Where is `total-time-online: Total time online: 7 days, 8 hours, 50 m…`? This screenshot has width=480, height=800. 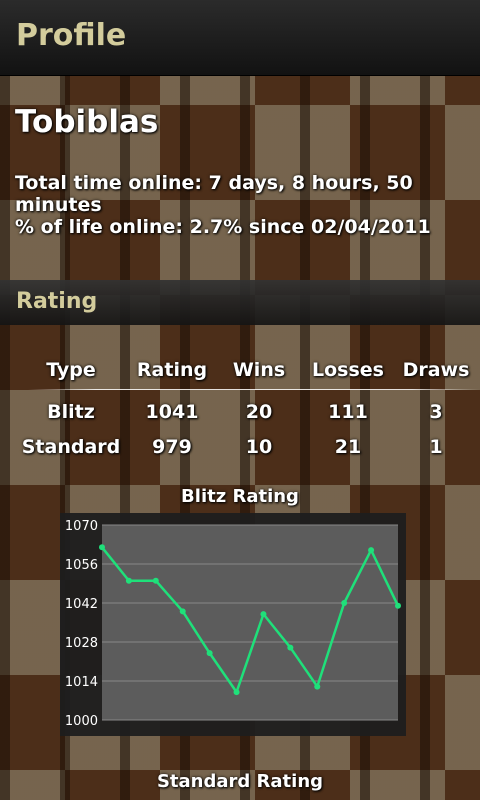
total-time-online: Total time online: 7 days, 8 hours, 50 m… is located at coordinates (214, 194).